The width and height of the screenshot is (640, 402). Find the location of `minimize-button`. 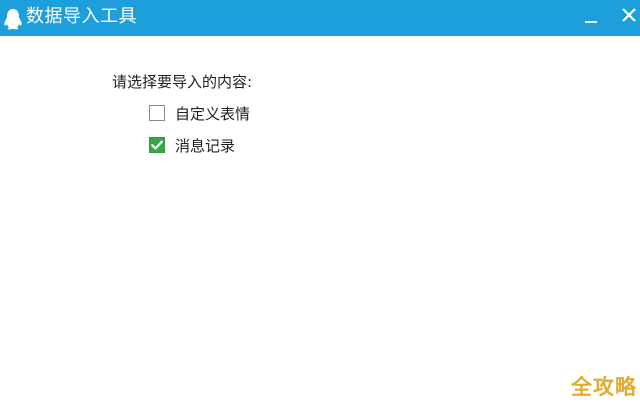

minimize-button is located at coordinates (591, 17).